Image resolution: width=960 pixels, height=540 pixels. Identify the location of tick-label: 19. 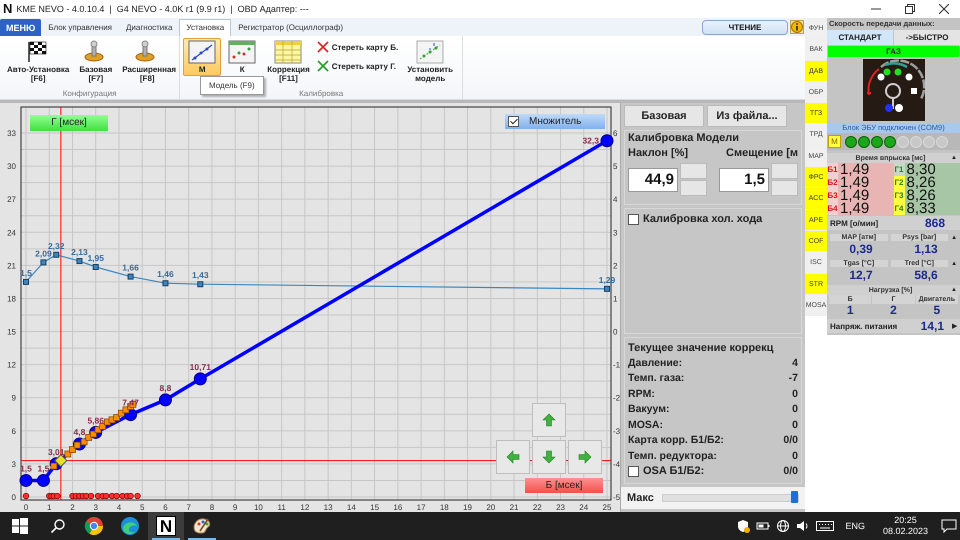
(467, 507).